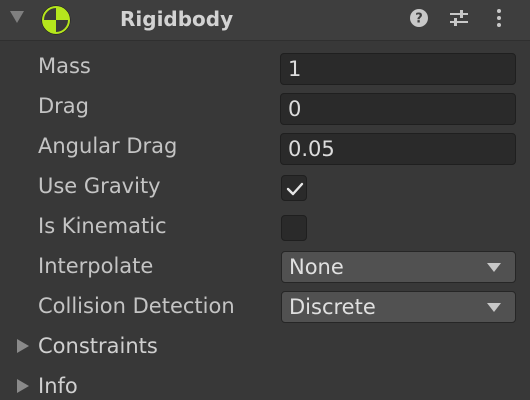 The height and width of the screenshot is (400, 530). What do you see at coordinates (499, 18) in the screenshot?
I see `kebab-menu-icon` at bounding box center [499, 18].